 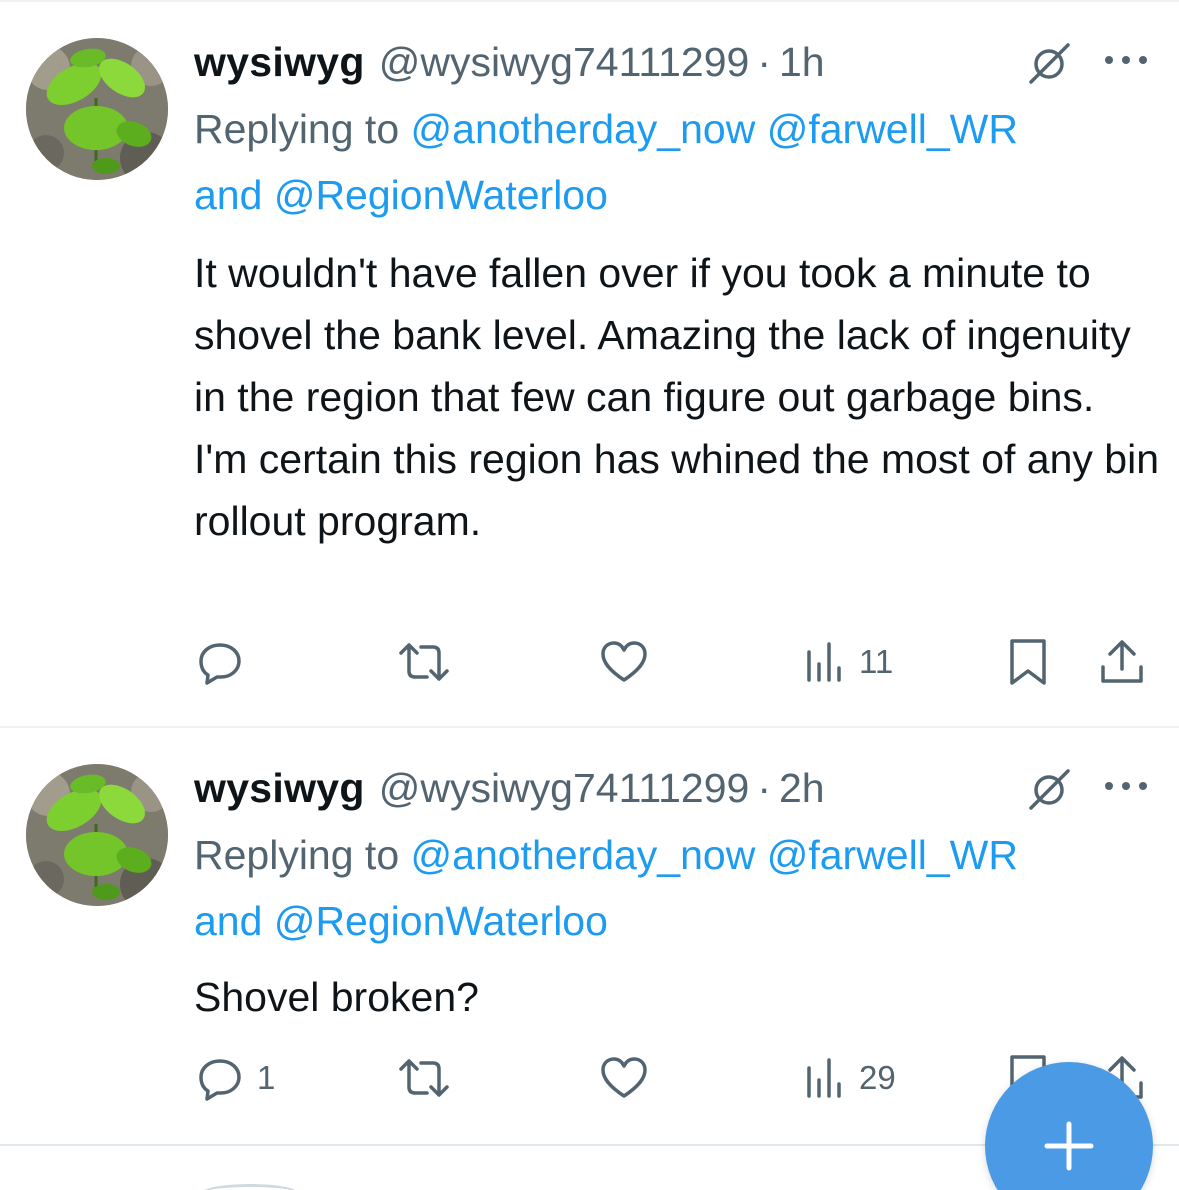 What do you see at coordinates (850, 1078) in the screenshot?
I see `views-button: 29` at bounding box center [850, 1078].